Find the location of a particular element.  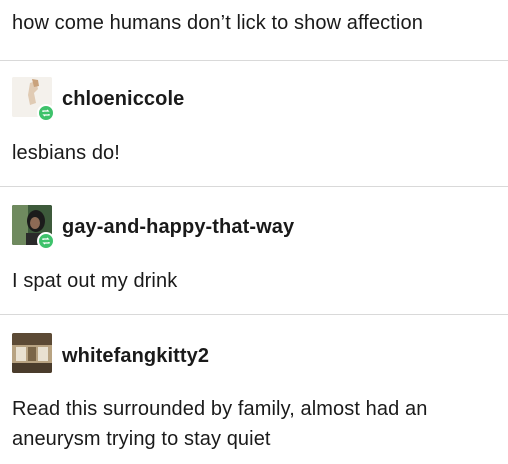

reply-text: lesbians do! is located at coordinates (66, 153).